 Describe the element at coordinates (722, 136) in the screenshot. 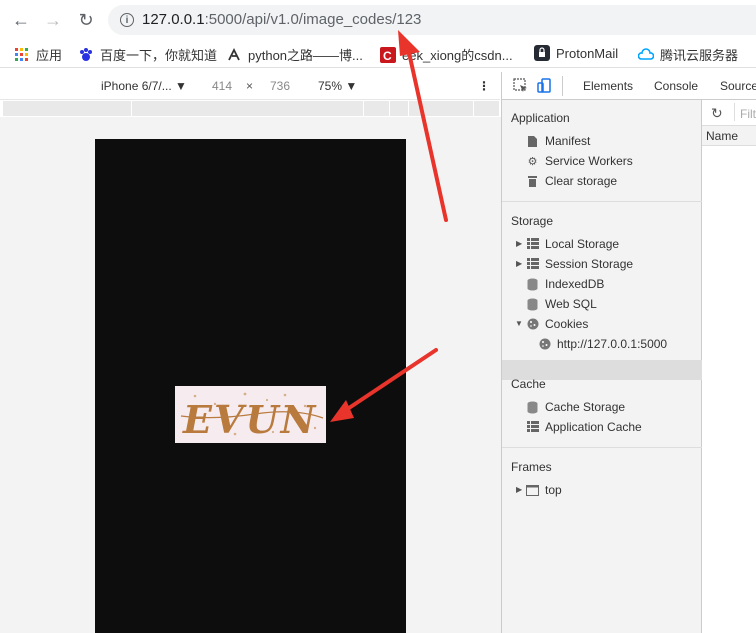

I see `column-label: Name` at that location.